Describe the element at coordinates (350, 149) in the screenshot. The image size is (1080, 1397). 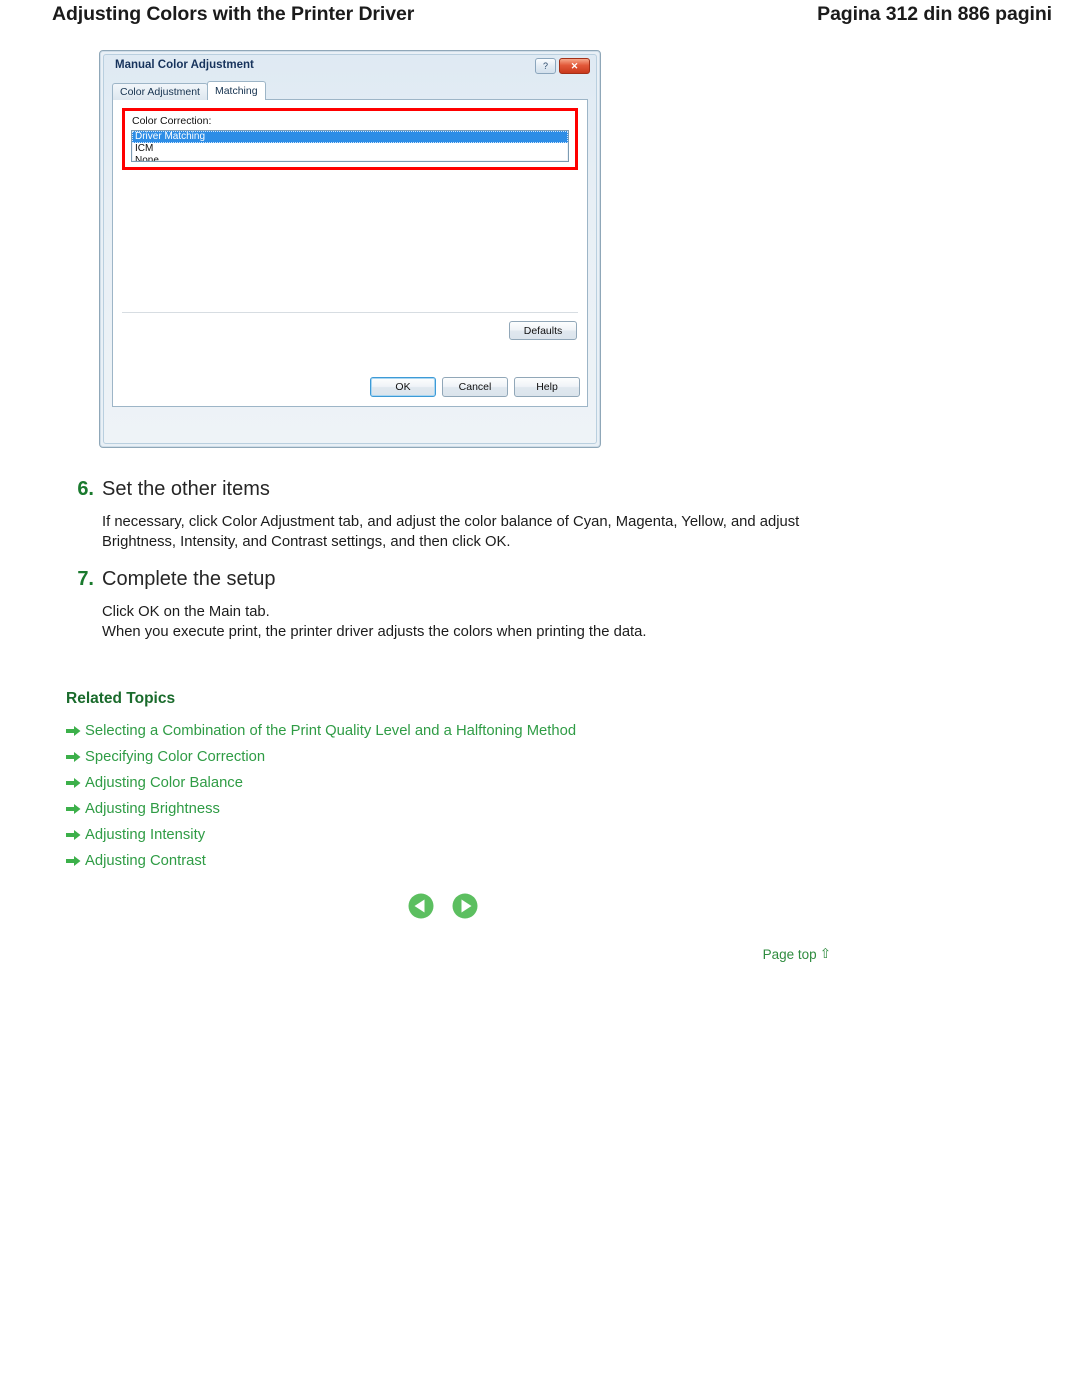
I see `list-item-icm: ICM` at that location.